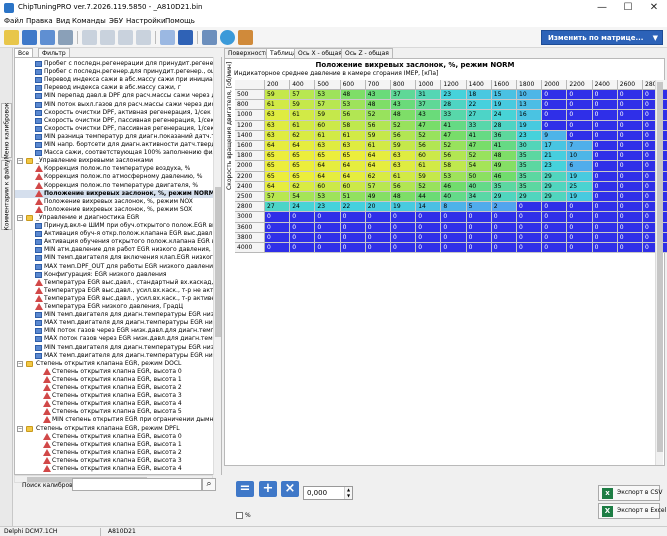  I want to click on table-cell: 8, so click(454, 207).